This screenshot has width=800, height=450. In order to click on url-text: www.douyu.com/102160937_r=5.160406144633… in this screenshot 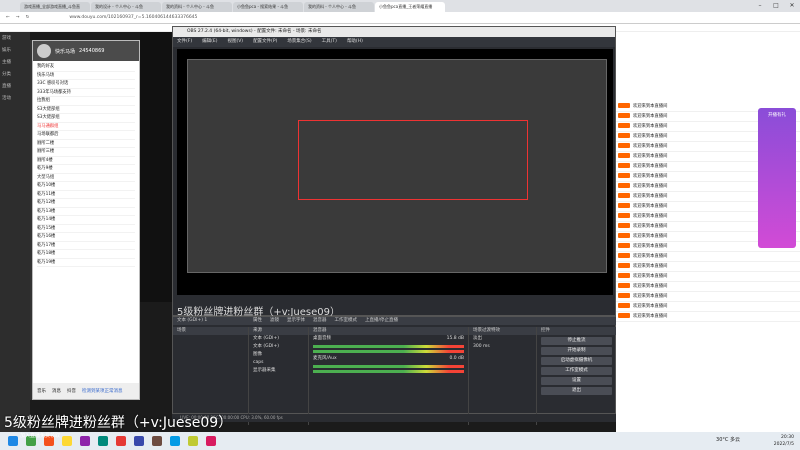, I will do `click(133, 17)`.